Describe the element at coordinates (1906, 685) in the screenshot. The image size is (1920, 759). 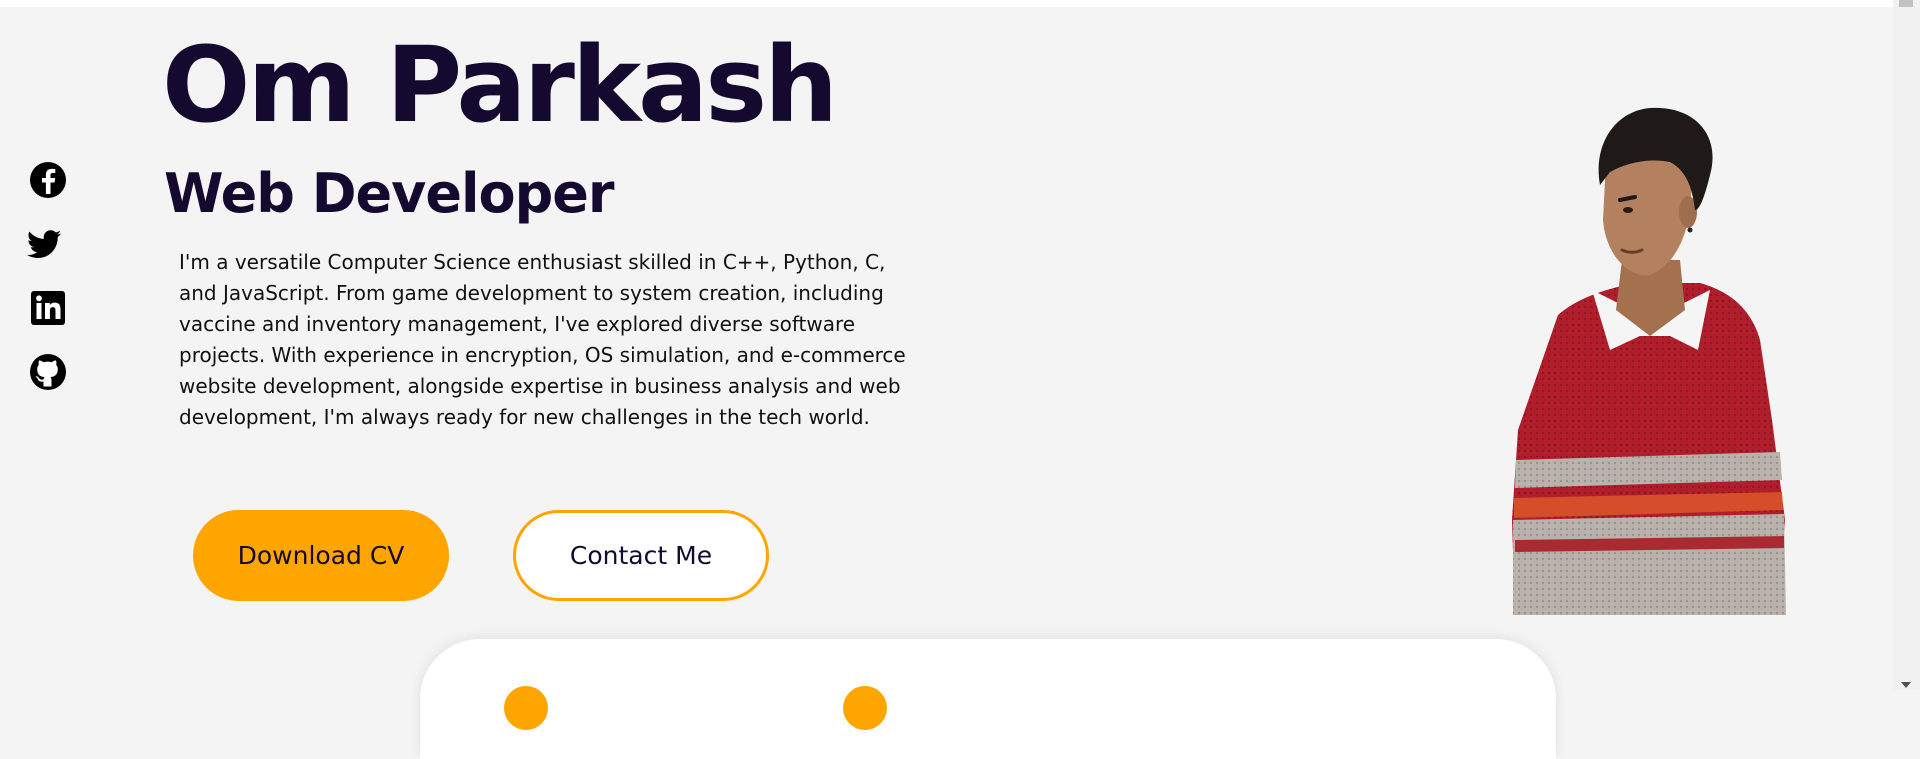
I see `scroll-down-arrow-icon` at that location.